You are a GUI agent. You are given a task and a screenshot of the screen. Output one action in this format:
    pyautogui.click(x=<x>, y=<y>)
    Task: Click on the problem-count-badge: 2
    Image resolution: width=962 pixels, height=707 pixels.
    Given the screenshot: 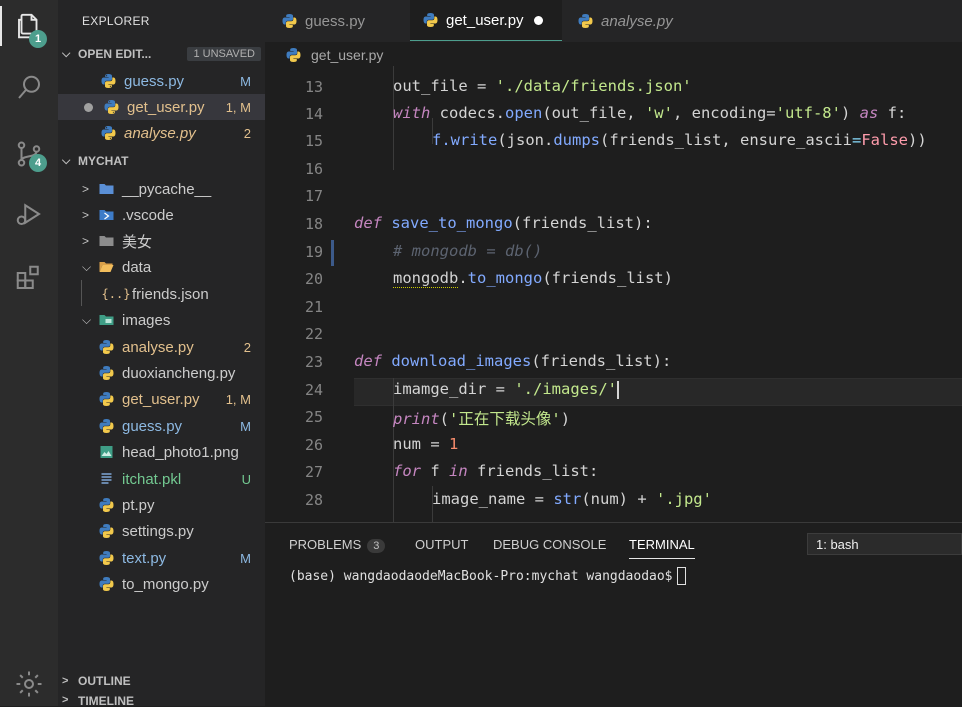 What is the action you would take?
    pyautogui.click(x=247, y=347)
    